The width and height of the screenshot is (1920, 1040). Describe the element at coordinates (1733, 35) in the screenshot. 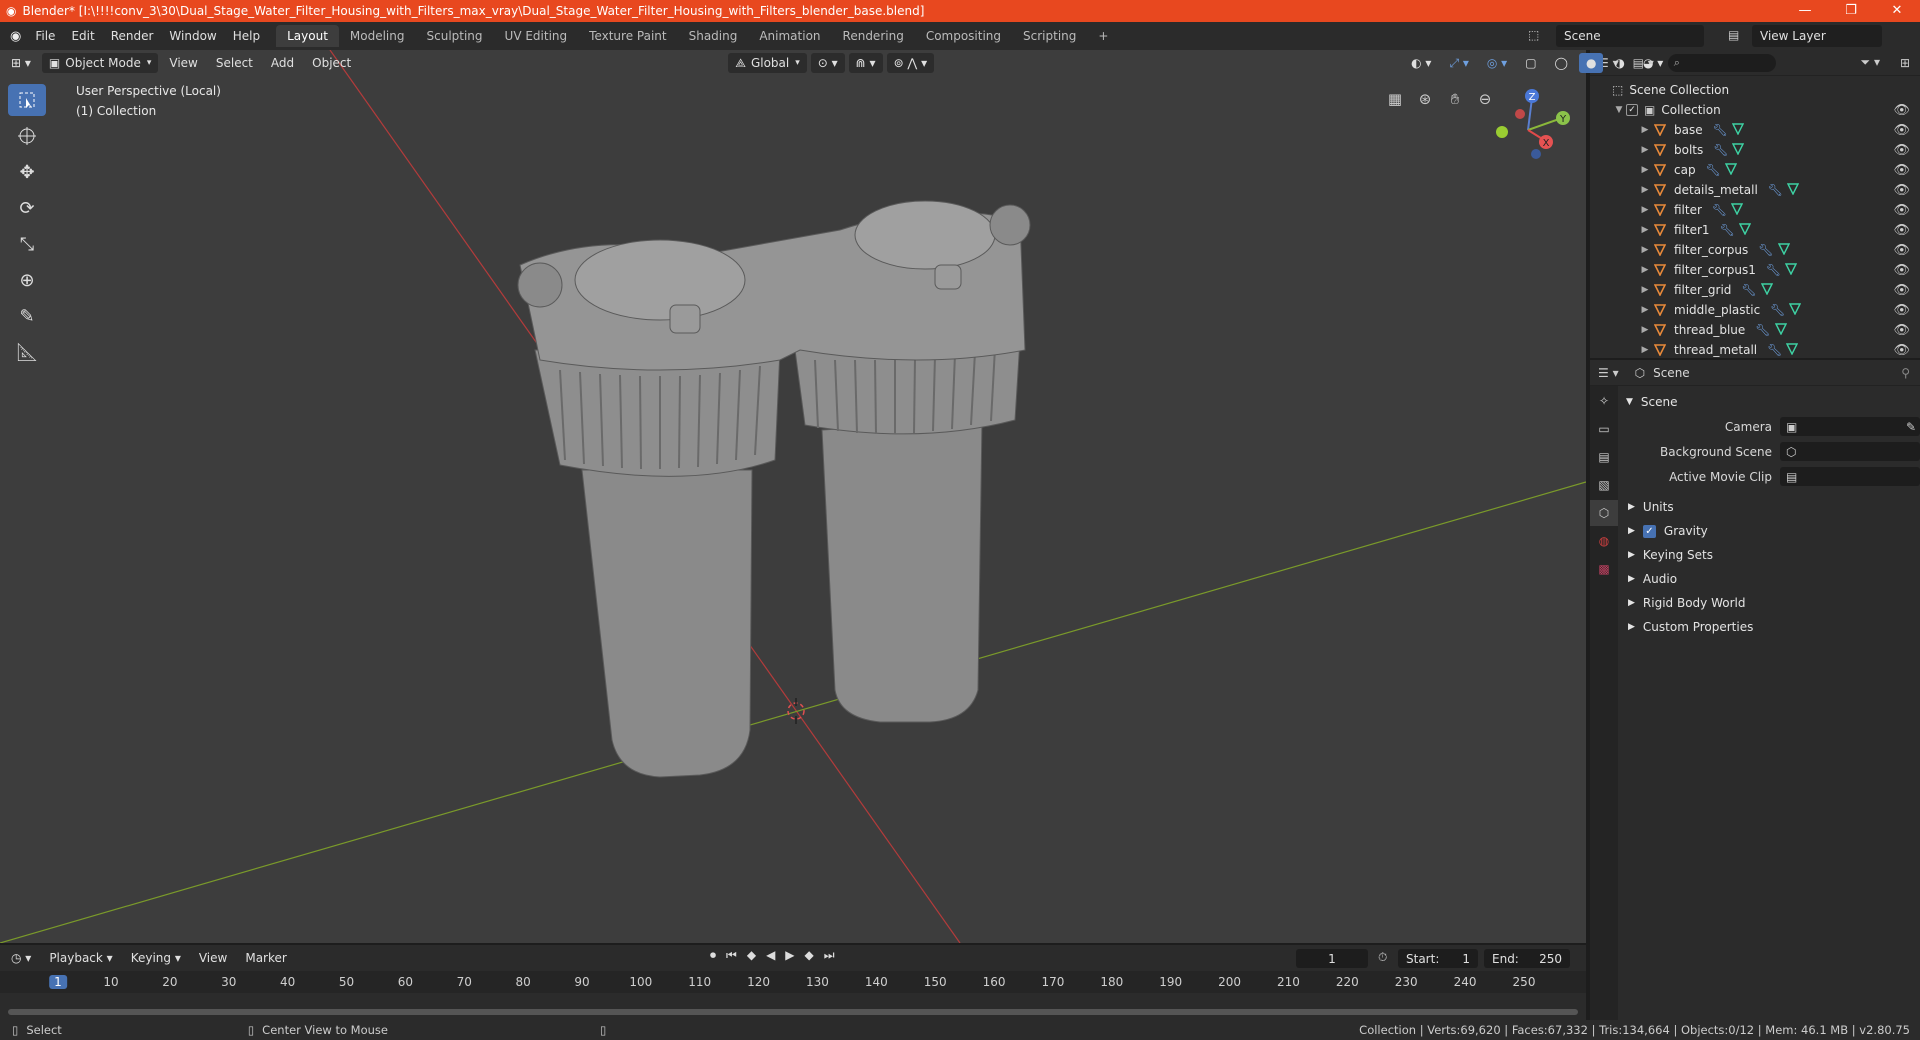

I see `view-layer-icon: ▤` at that location.